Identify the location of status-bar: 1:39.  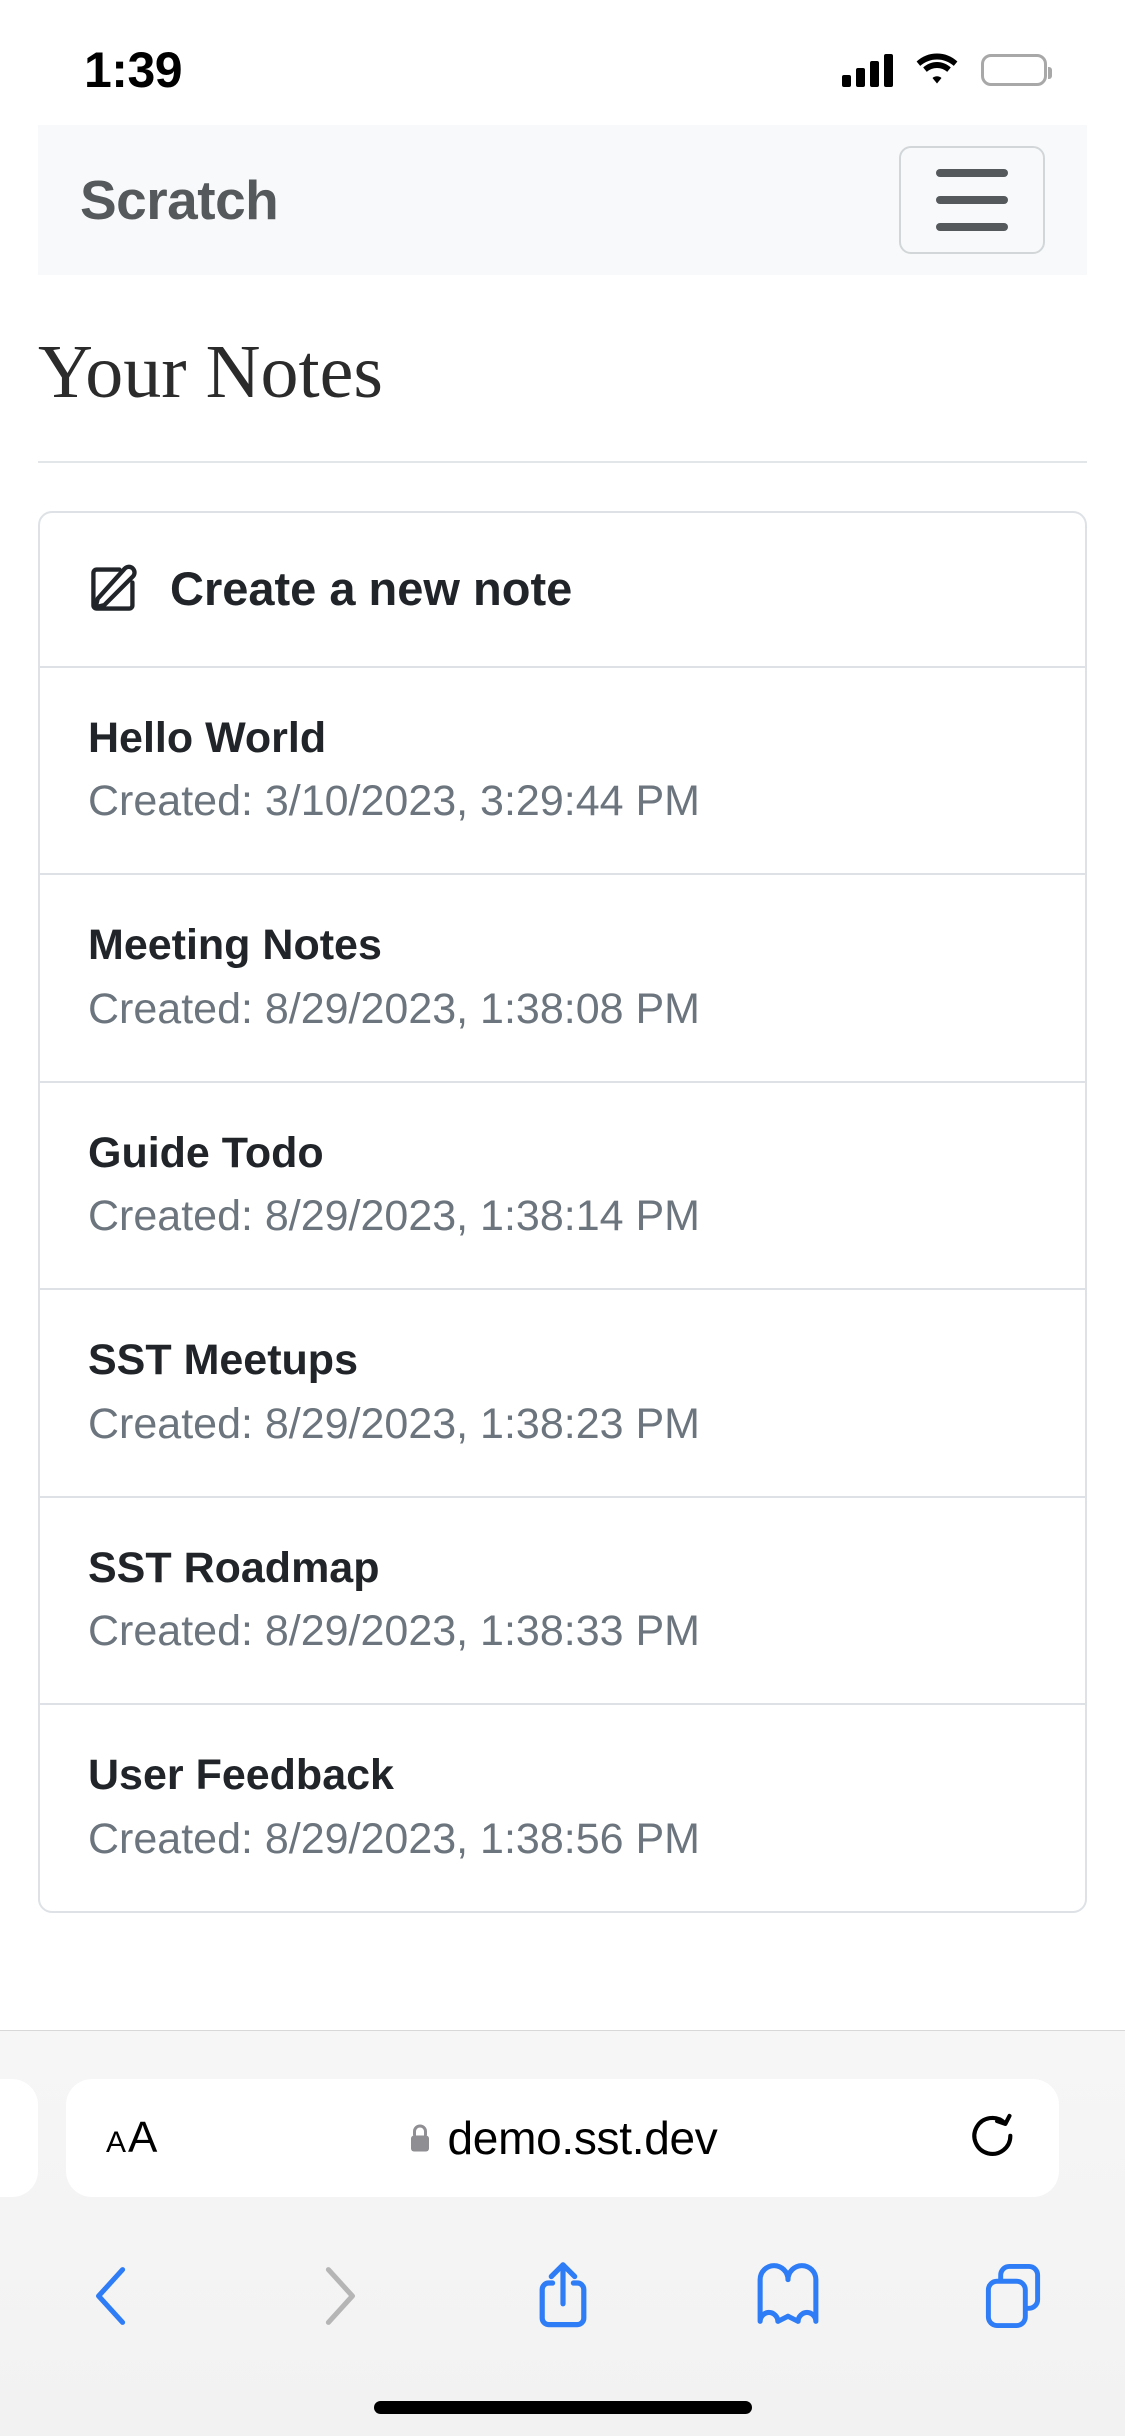
(562, 62).